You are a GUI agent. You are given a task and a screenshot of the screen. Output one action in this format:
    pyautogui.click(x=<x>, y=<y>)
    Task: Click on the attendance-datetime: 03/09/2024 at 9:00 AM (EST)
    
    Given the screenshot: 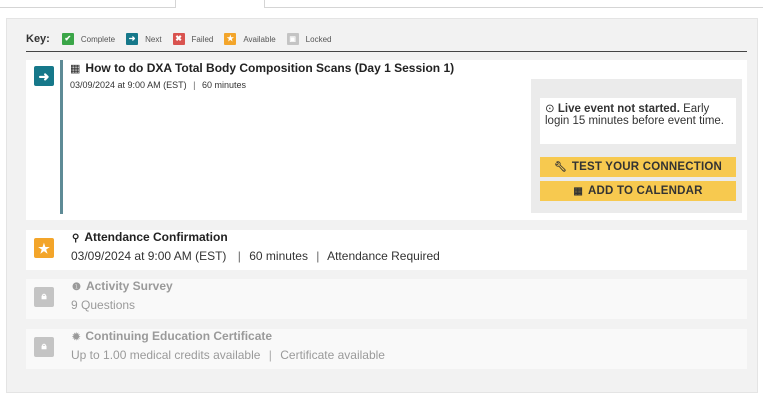 What is the action you would take?
    pyautogui.click(x=149, y=256)
    